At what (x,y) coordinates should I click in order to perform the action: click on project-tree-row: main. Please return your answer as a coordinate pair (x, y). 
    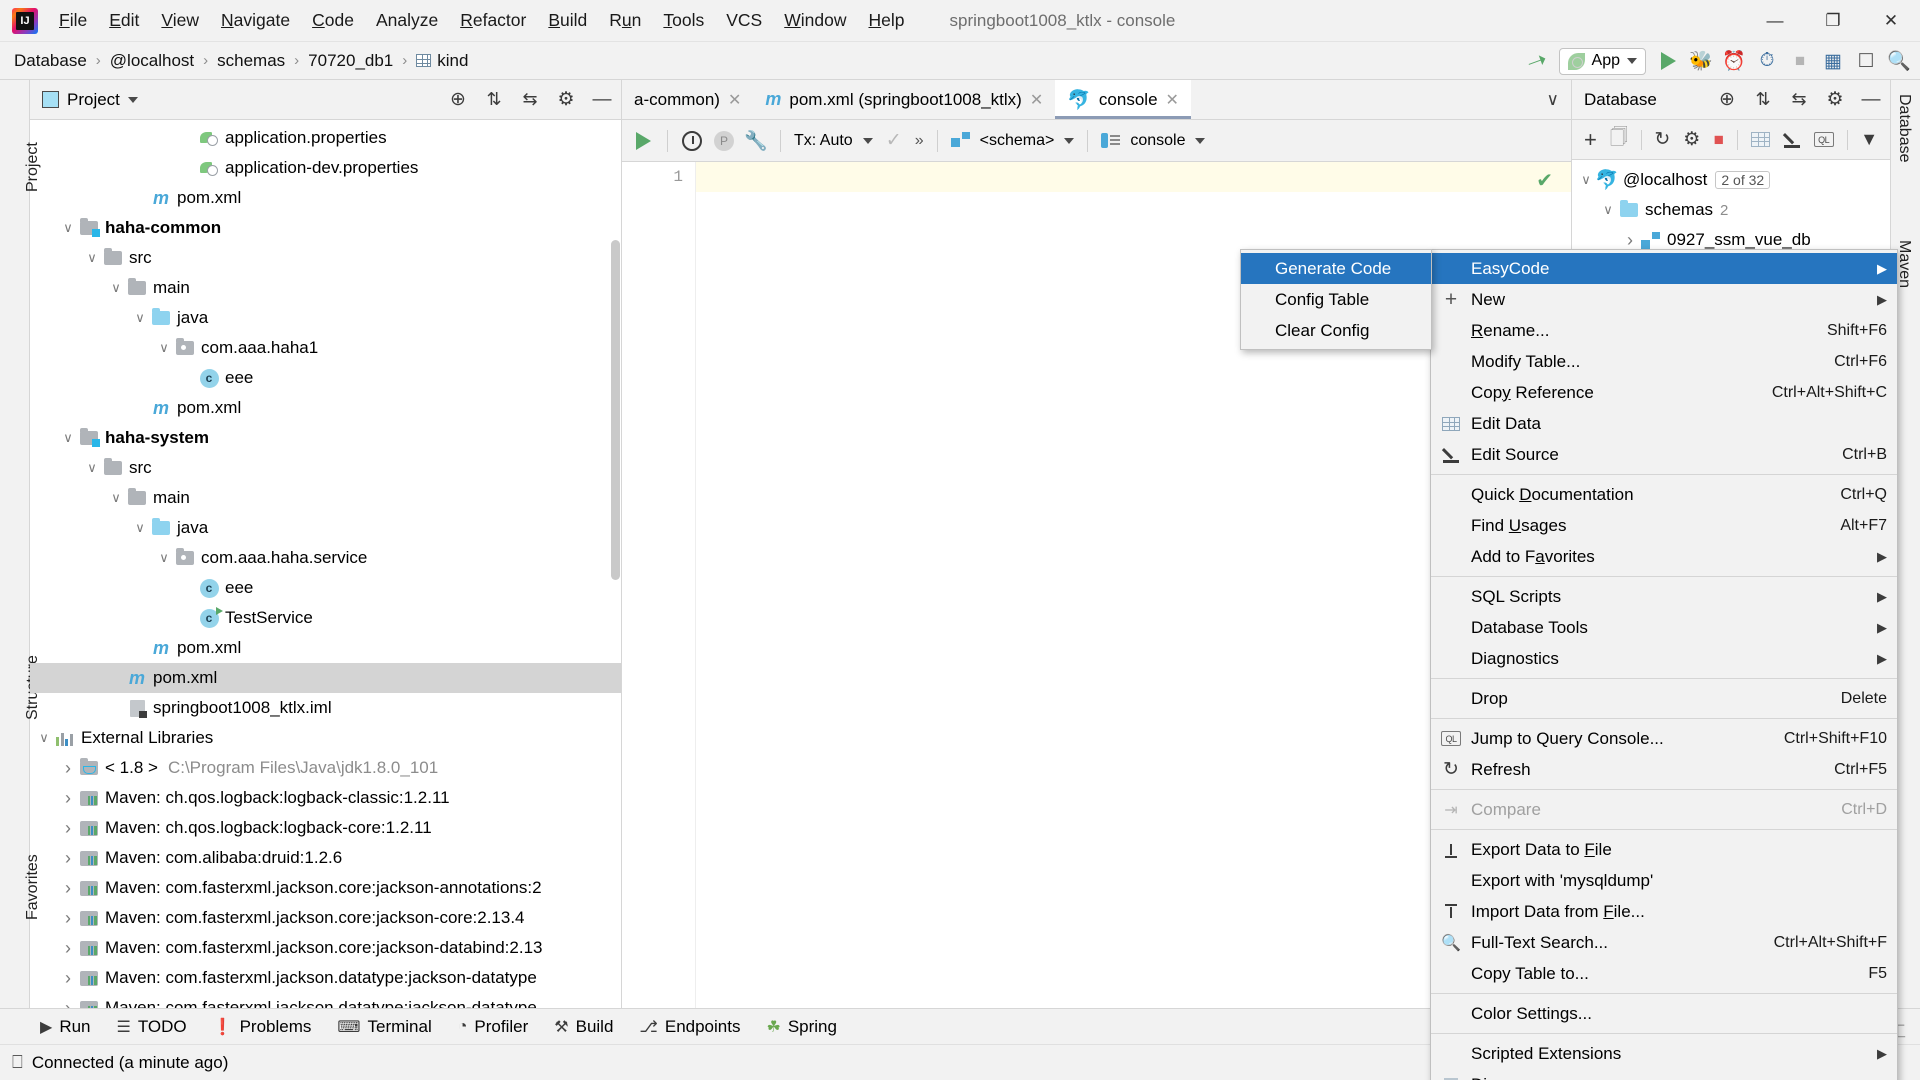
    Looking at the image, I should click on (325, 498).